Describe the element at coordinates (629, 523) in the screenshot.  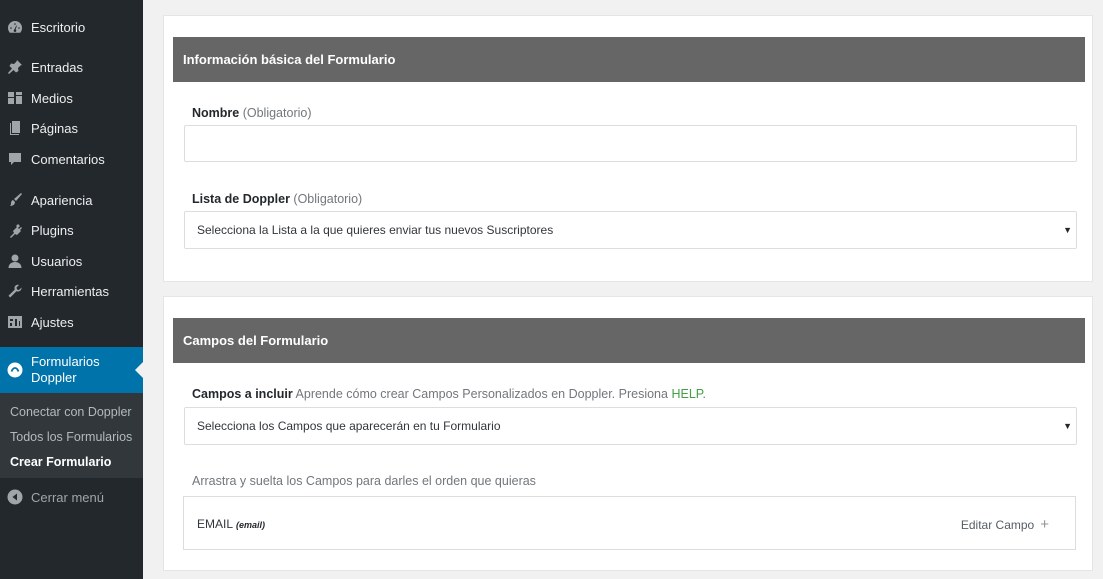
I see `form-field-row-email: EMAIL (email) Editar Campo +` at that location.